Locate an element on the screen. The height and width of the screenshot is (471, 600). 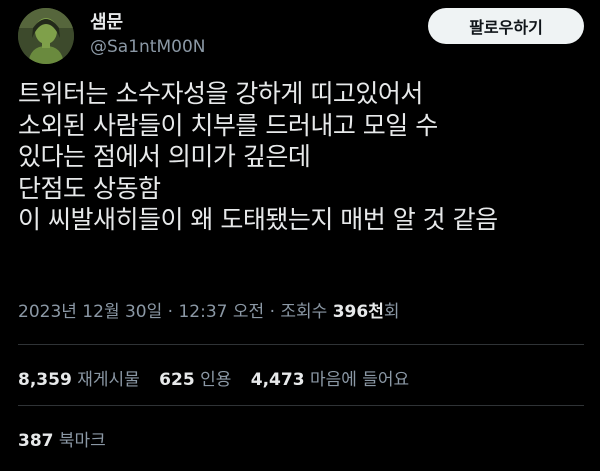
tweet-meta: 2023년 12월 30일 · 12:37 오전 · 조회수 396천회 is located at coordinates (209, 309).